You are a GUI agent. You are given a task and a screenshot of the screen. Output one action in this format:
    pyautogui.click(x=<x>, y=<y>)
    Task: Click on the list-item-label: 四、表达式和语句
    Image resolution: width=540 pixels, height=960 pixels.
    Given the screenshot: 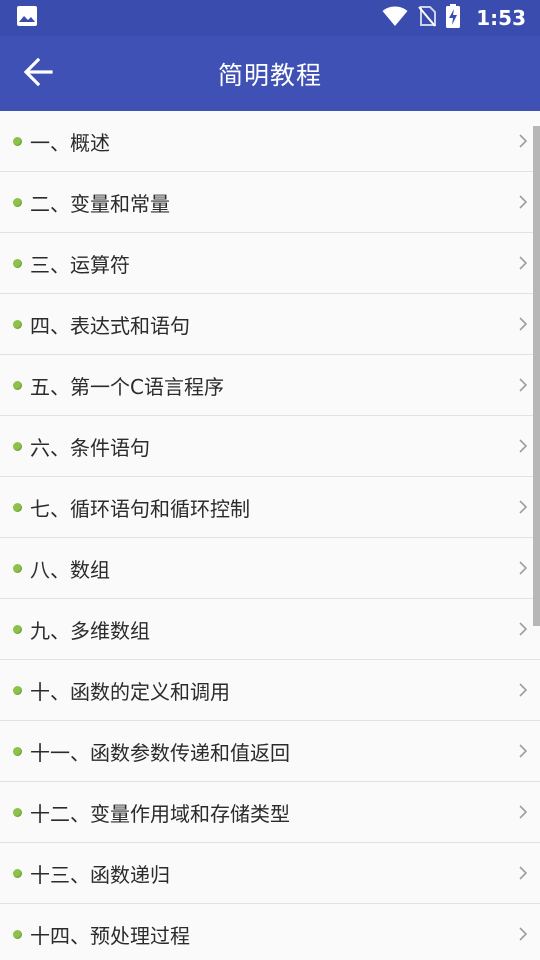 What is the action you would take?
    pyautogui.click(x=110, y=325)
    